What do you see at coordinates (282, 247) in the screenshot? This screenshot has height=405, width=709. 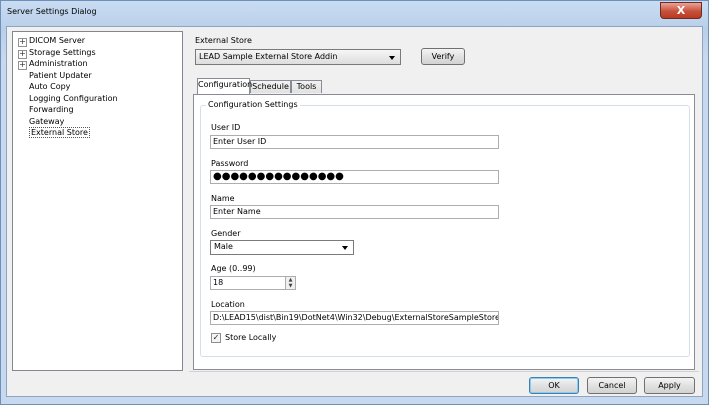 I see `gender-select: Male` at bounding box center [282, 247].